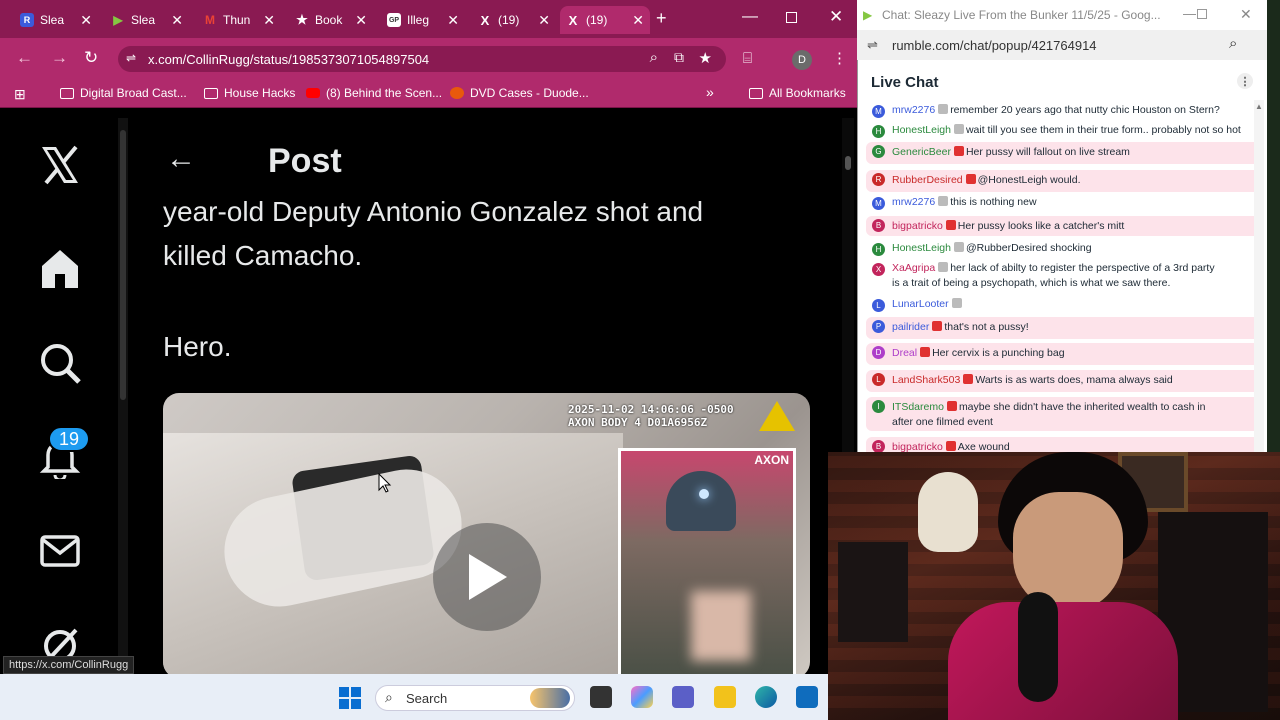  Describe the element at coordinates (926, 380) in the screenshot. I see `chat-username: LandShark503` at that location.